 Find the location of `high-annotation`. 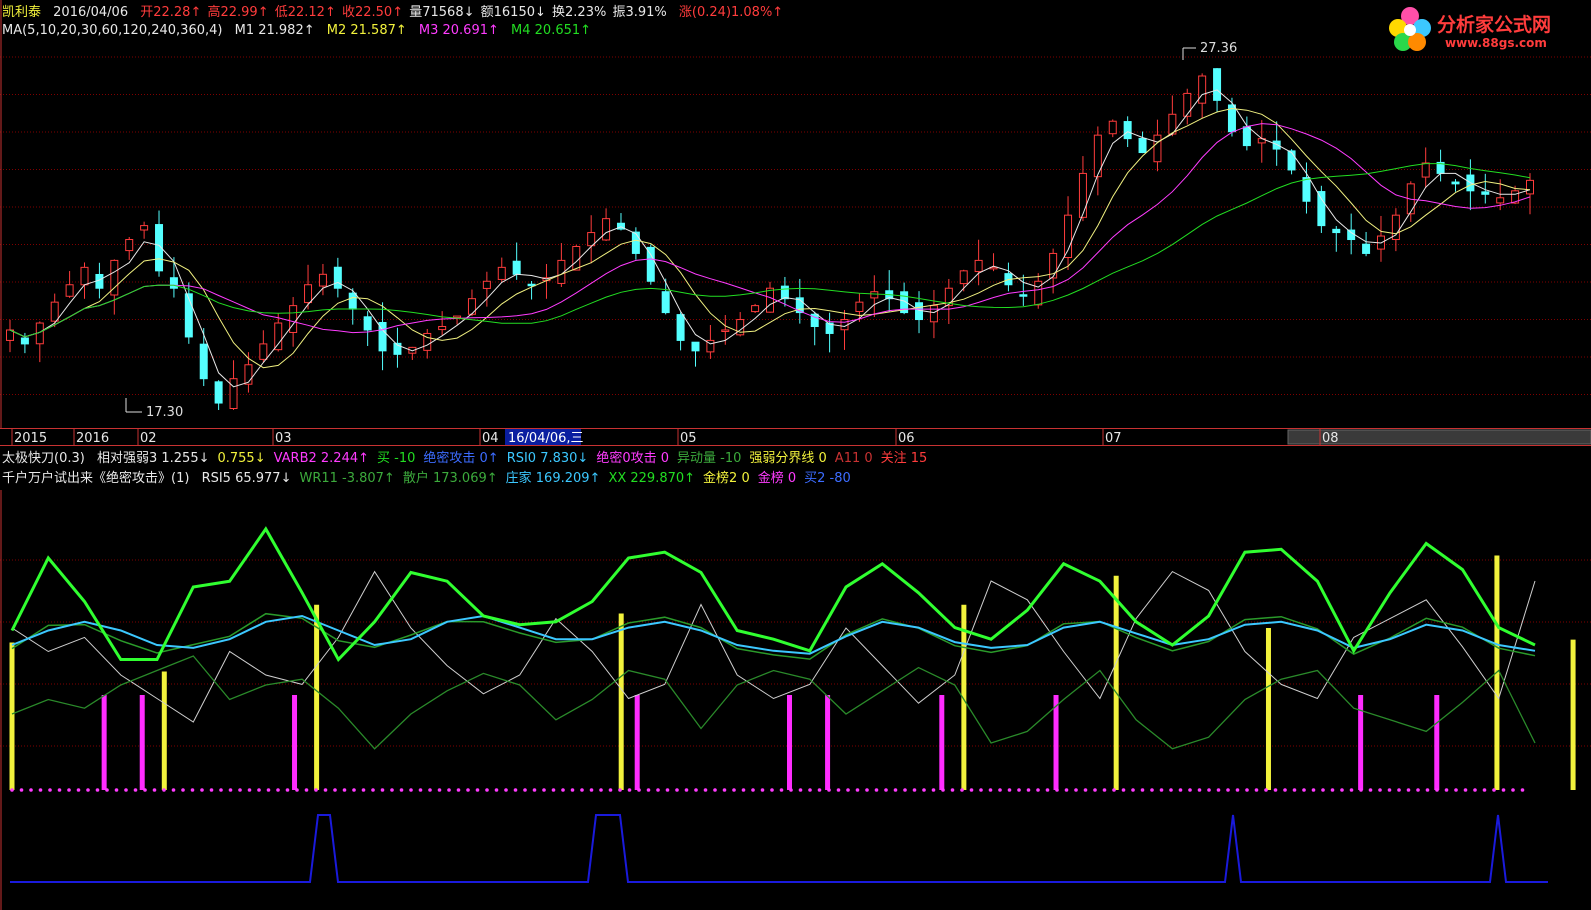

high-annotation is located at coordinates (1189, 53).